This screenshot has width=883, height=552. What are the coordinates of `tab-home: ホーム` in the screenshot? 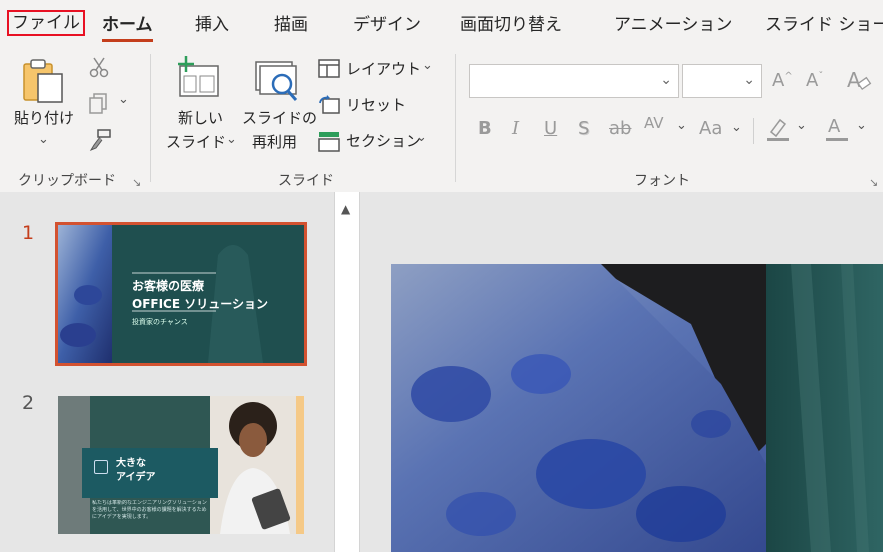 It's located at (127, 26).